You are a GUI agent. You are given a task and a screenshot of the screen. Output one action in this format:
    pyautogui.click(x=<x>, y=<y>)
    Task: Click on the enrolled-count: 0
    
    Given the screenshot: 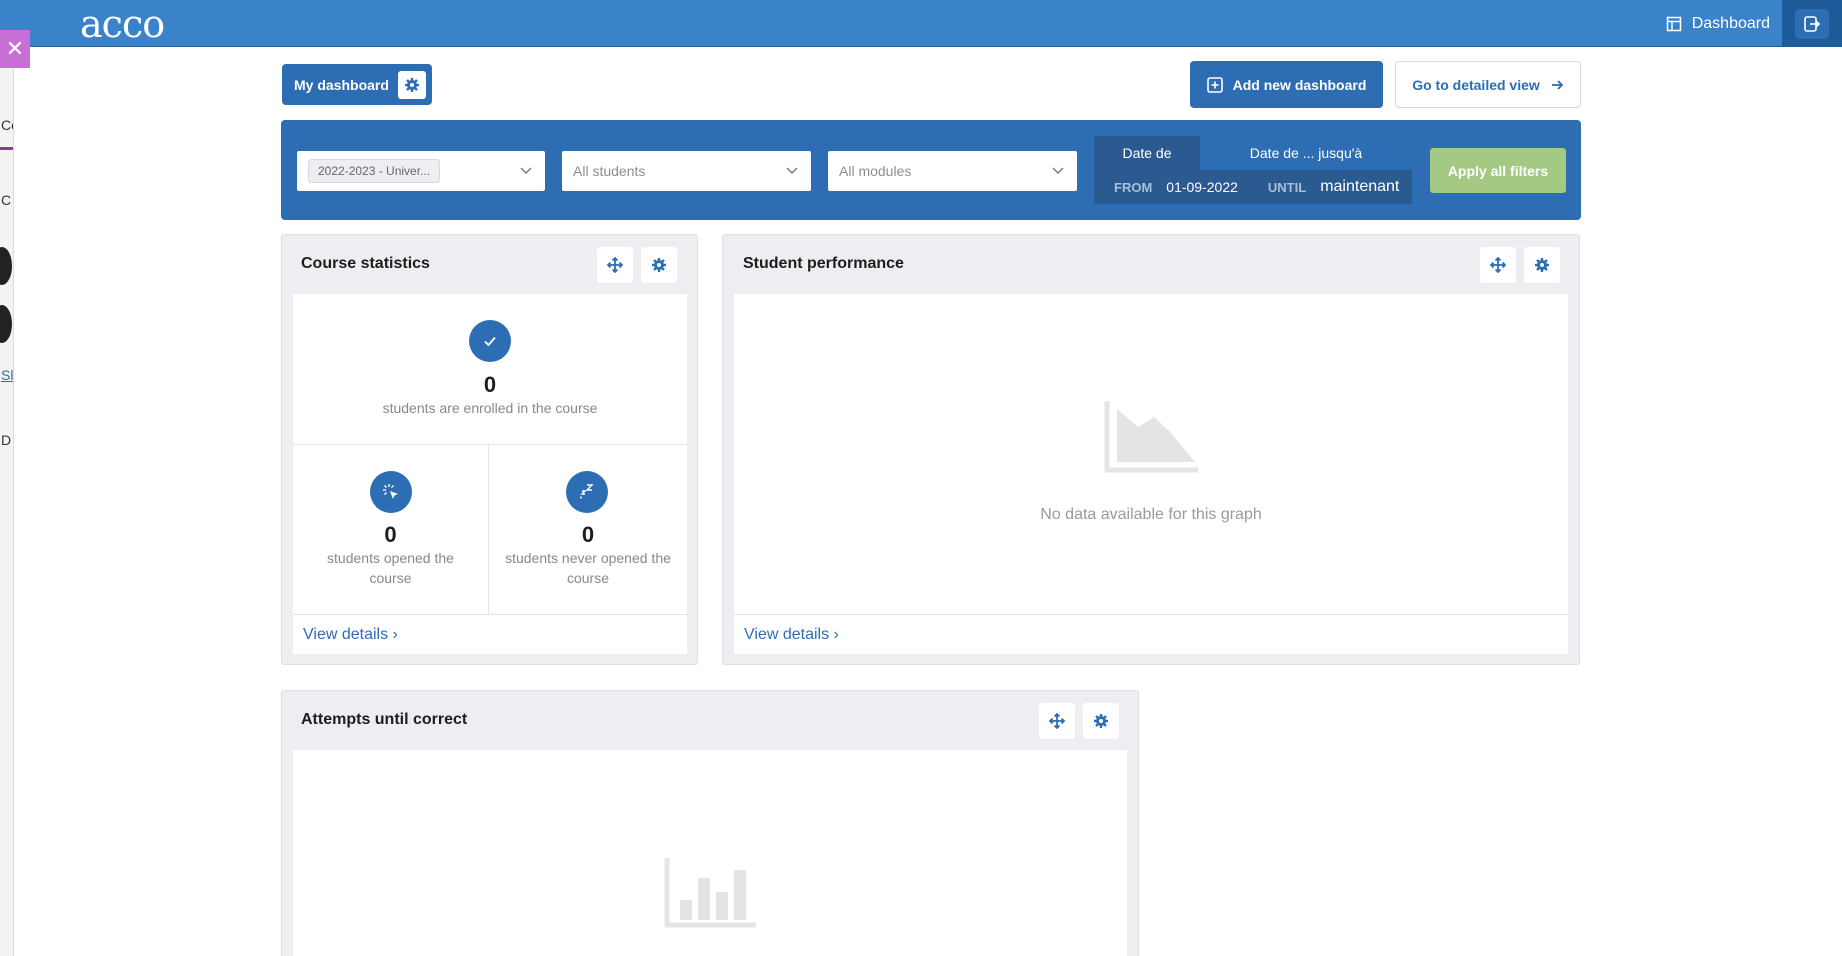 What is the action you would take?
    pyautogui.click(x=490, y=384)
    